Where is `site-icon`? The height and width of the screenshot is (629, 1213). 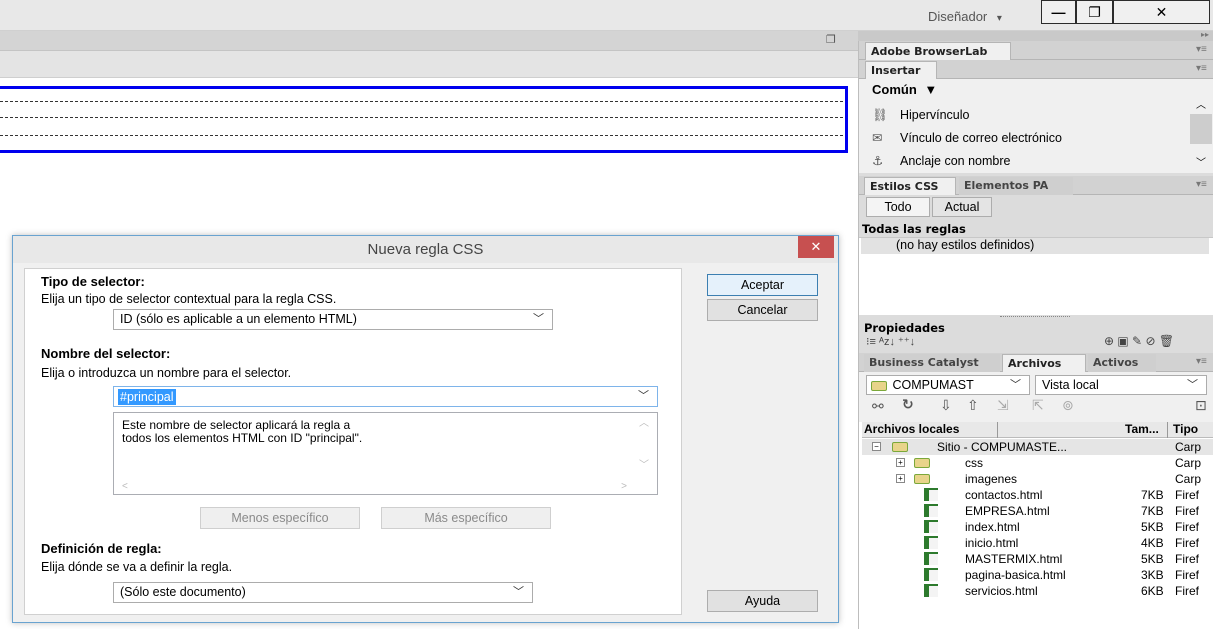
site-icon is located at coordinates (879, 385).